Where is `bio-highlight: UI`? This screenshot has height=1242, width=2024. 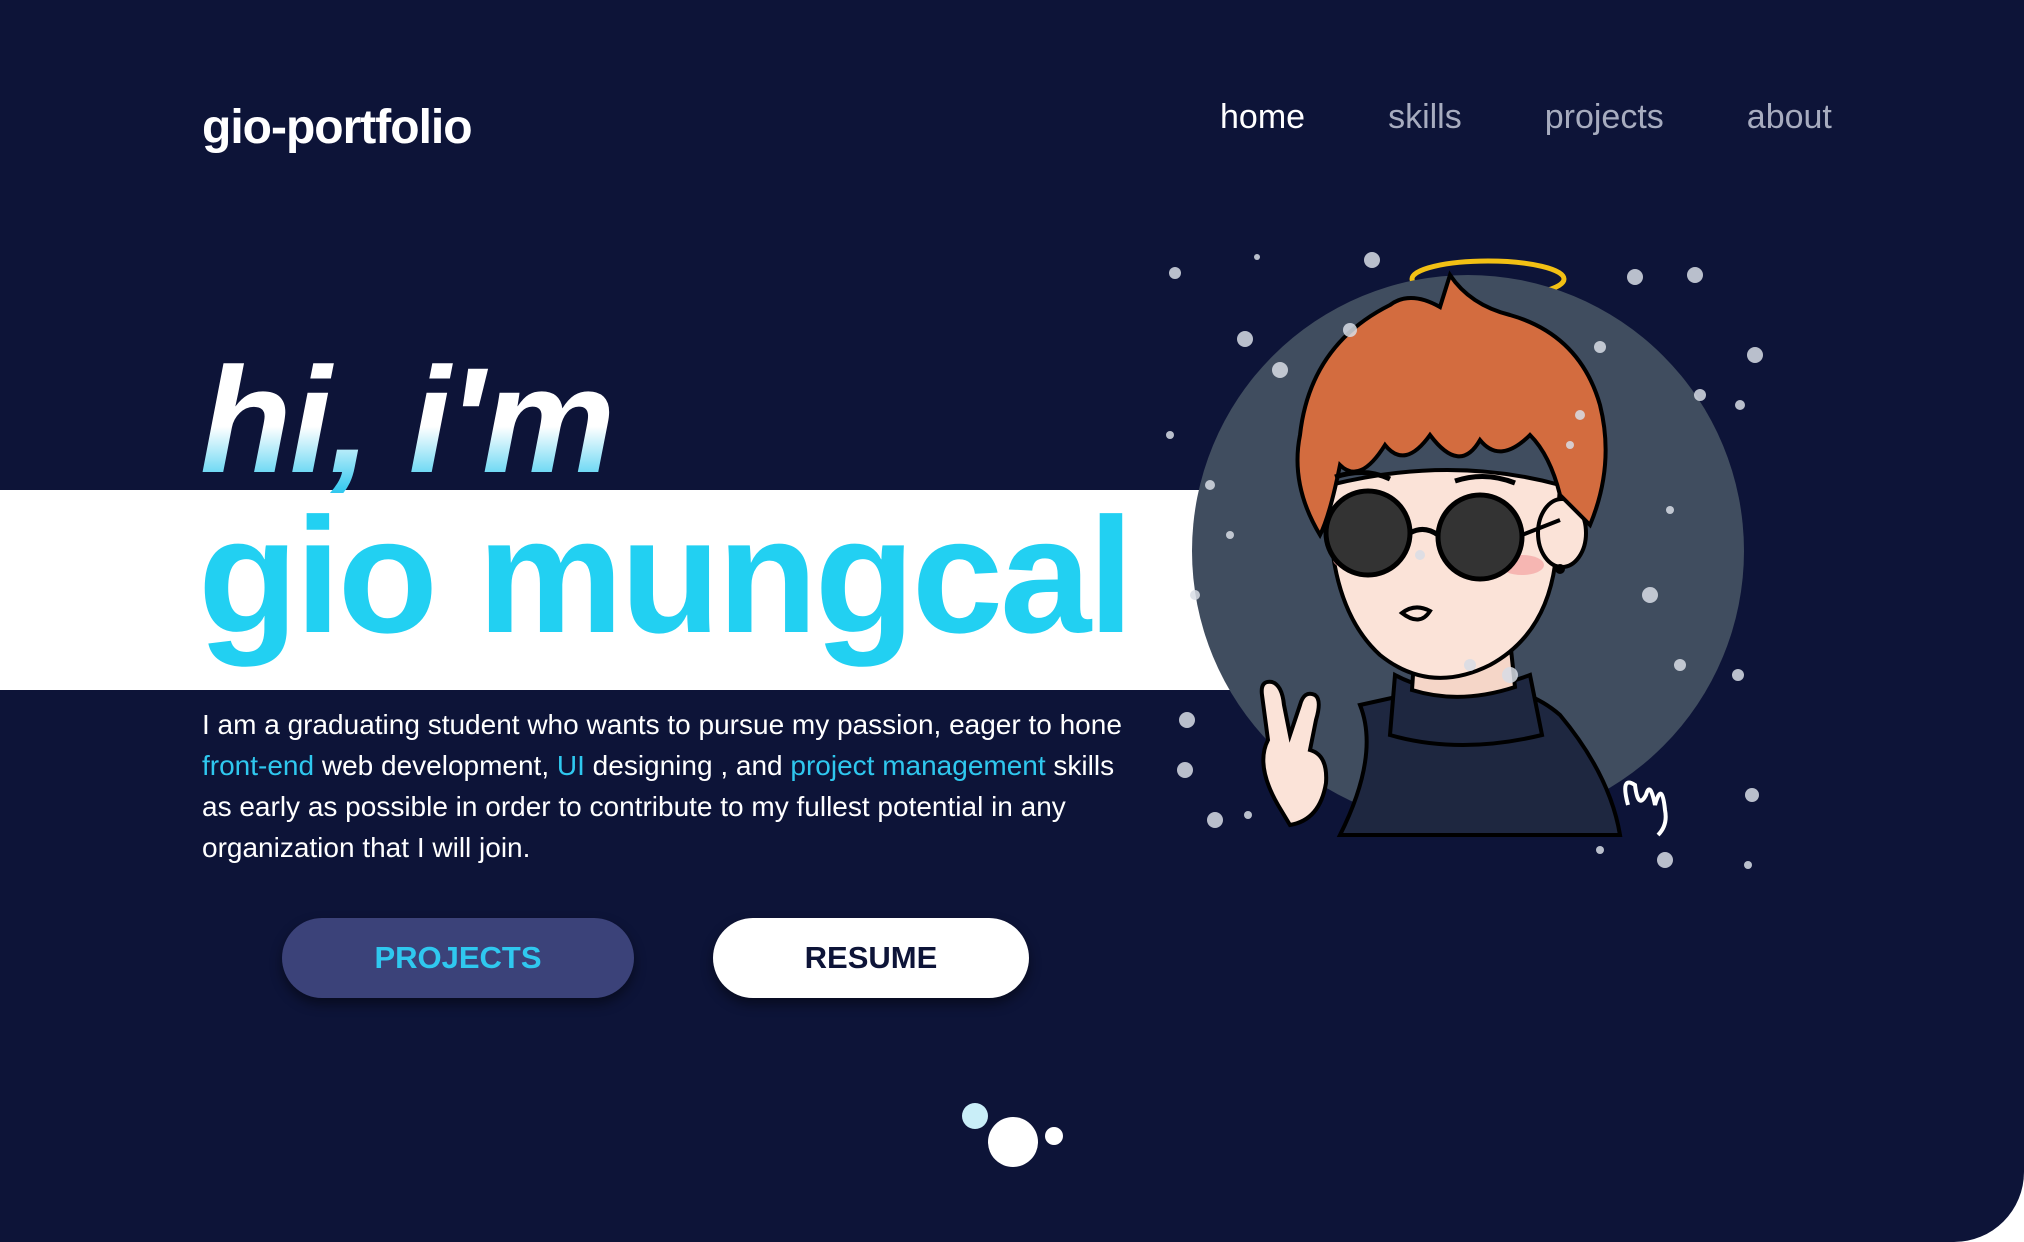 bio-highlight: UI is located at coordinates (570, 765).